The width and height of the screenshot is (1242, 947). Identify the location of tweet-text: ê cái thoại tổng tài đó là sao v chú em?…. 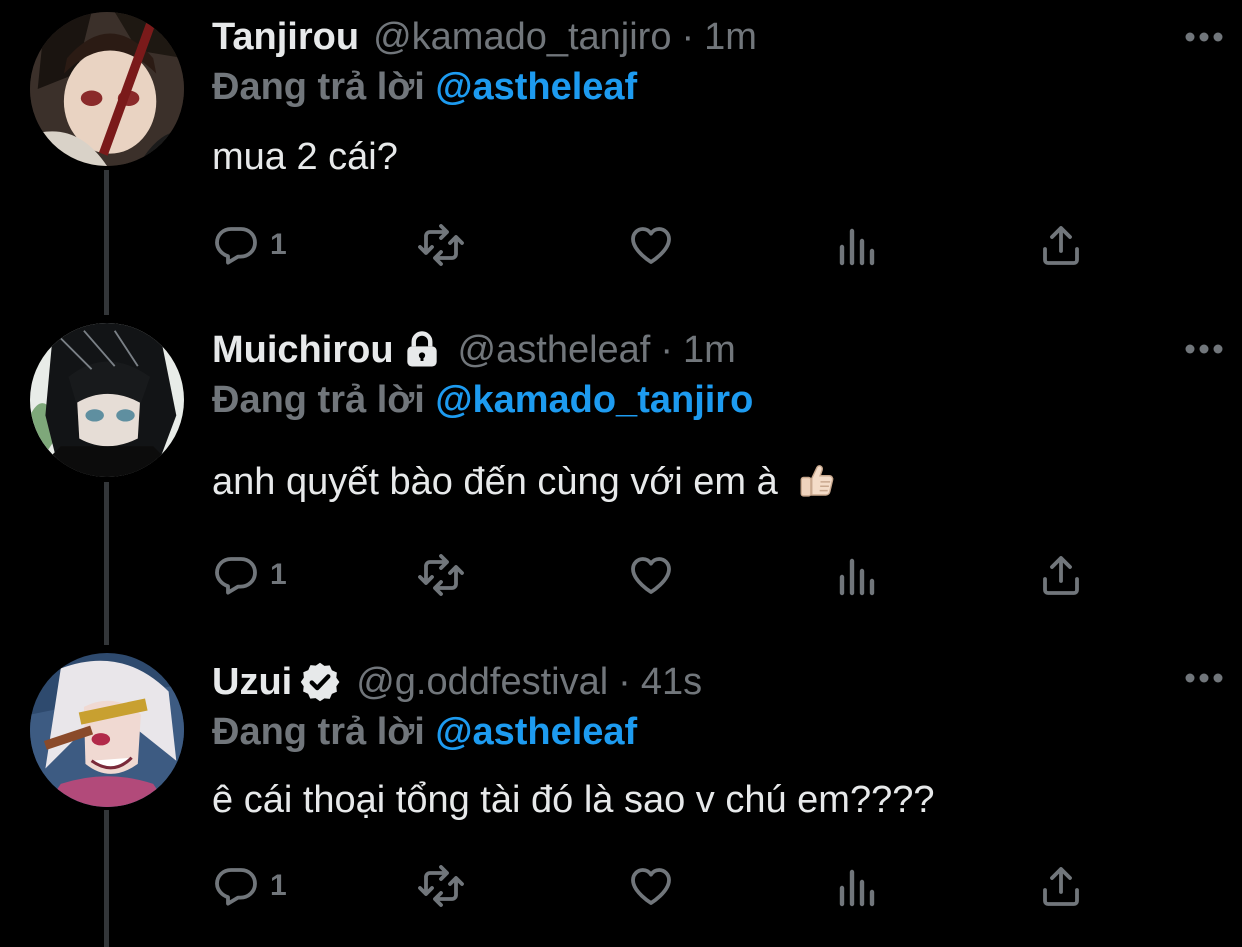
(697, 800).